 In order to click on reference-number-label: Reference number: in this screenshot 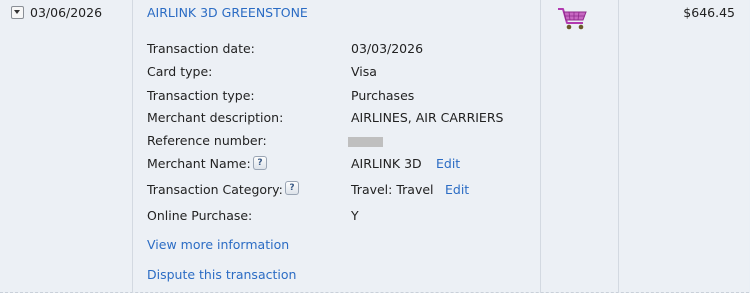, I will do `click(207, 140)`.